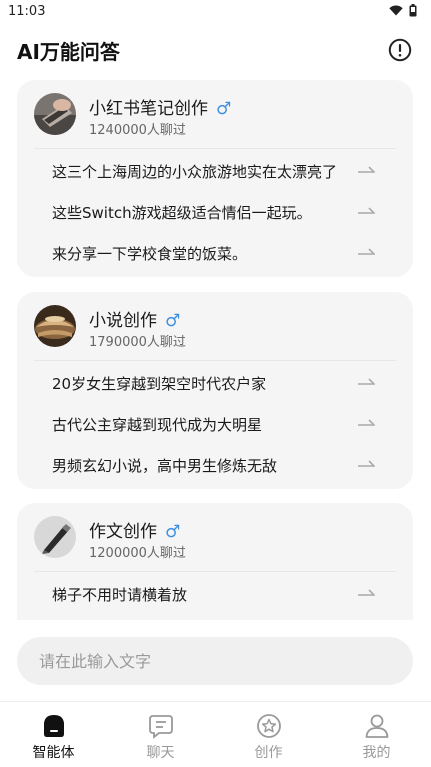 Image resolution: width=431 pixels, height=767 pixels. I want to click on message-input, so click(214, 661).